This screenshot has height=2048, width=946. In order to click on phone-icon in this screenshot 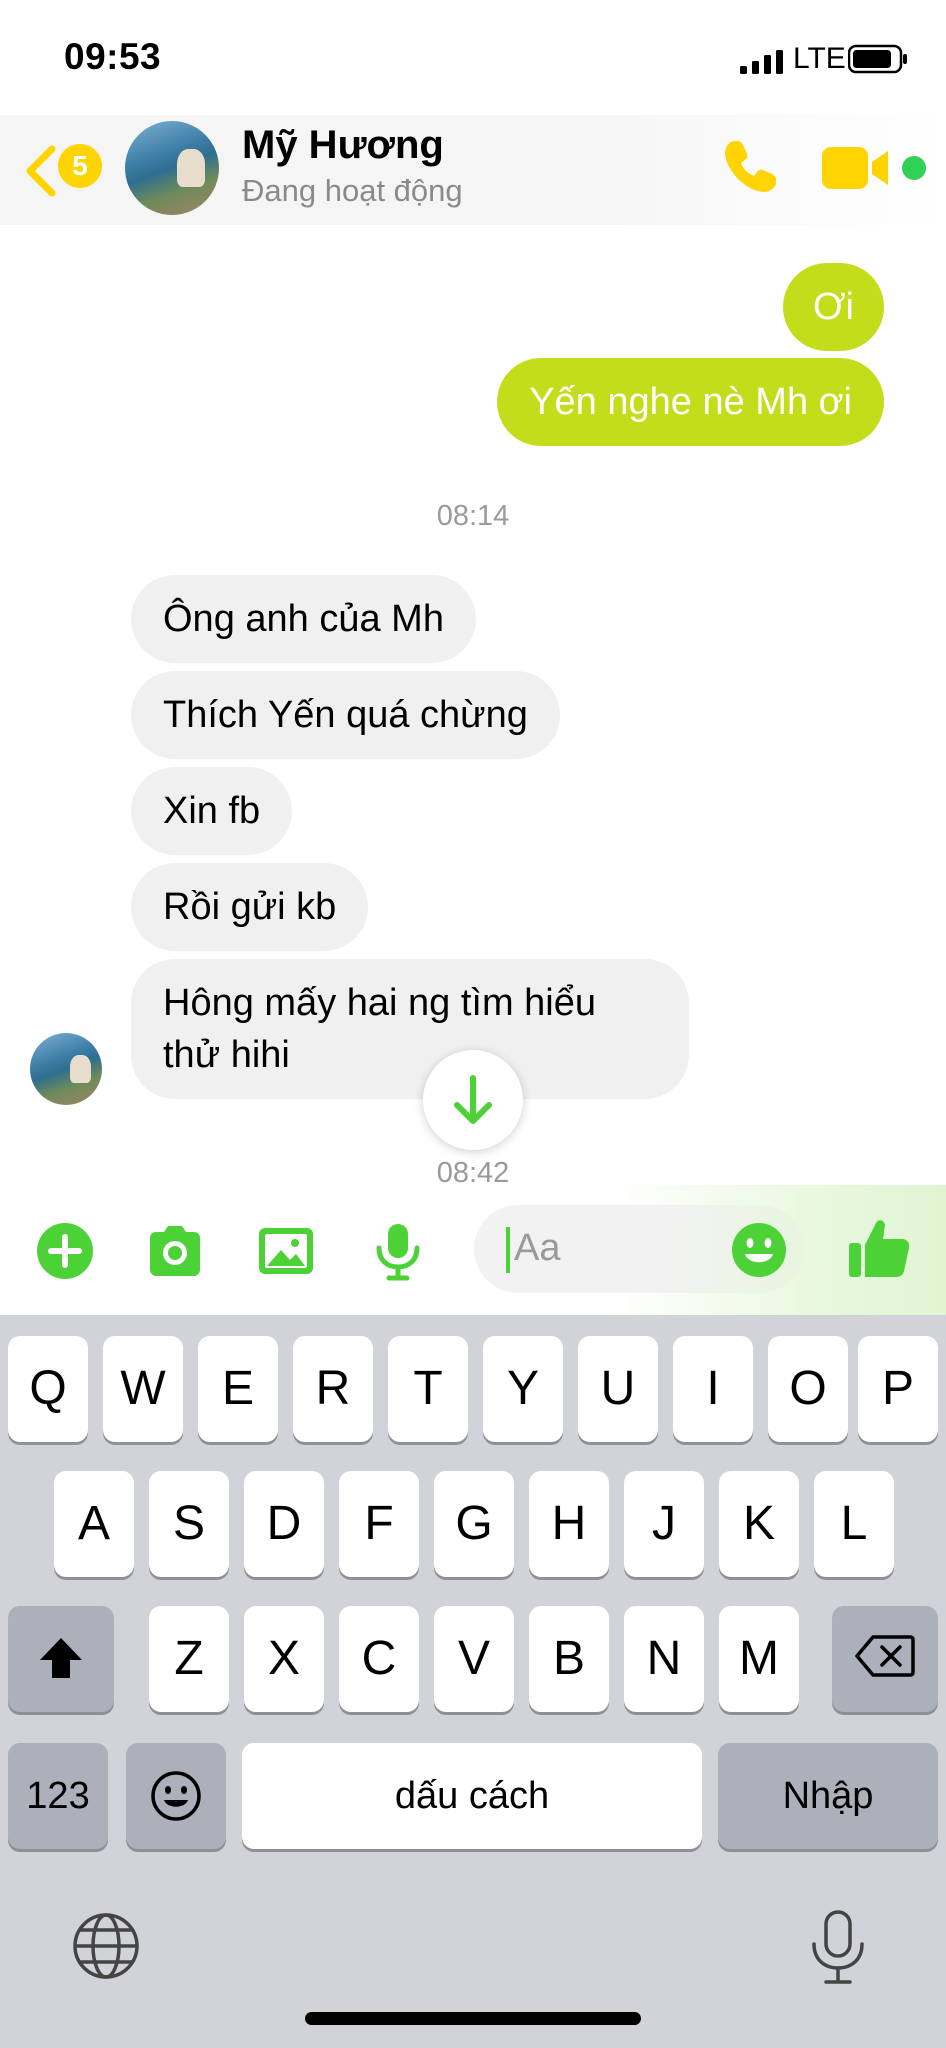, I will do `click(750, 167)`.